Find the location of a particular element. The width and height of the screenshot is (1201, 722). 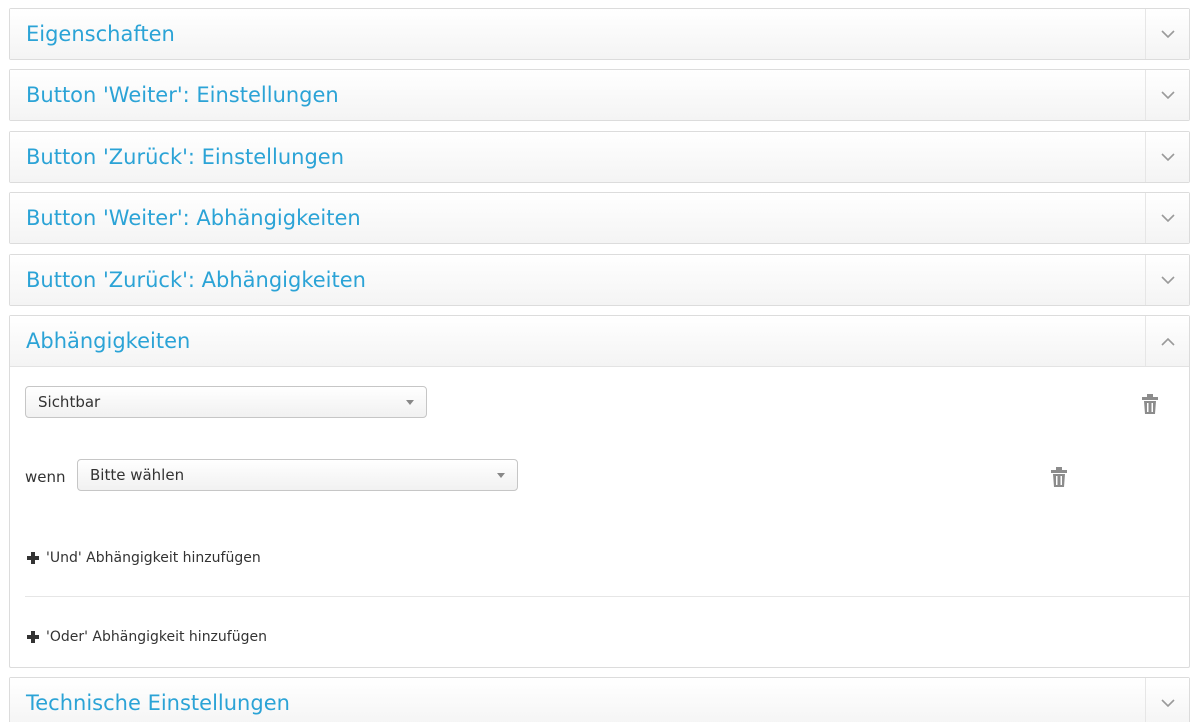

panel-title: Button 'Zurück': Abhängigkeiten is located at coordinates (196, 280).